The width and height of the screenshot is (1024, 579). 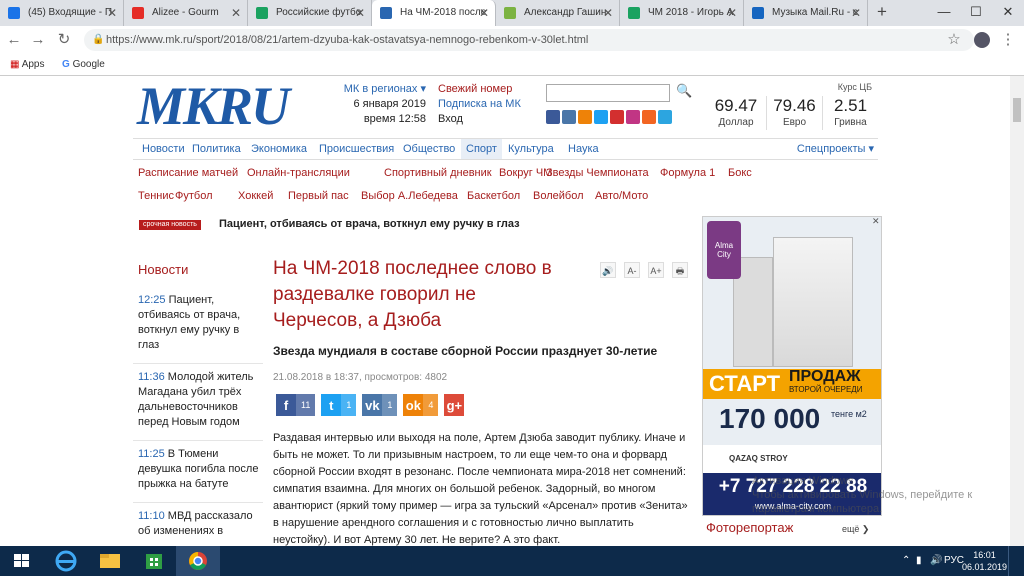 I want to click on nav-item: Наука, so click(x=583, y=149).